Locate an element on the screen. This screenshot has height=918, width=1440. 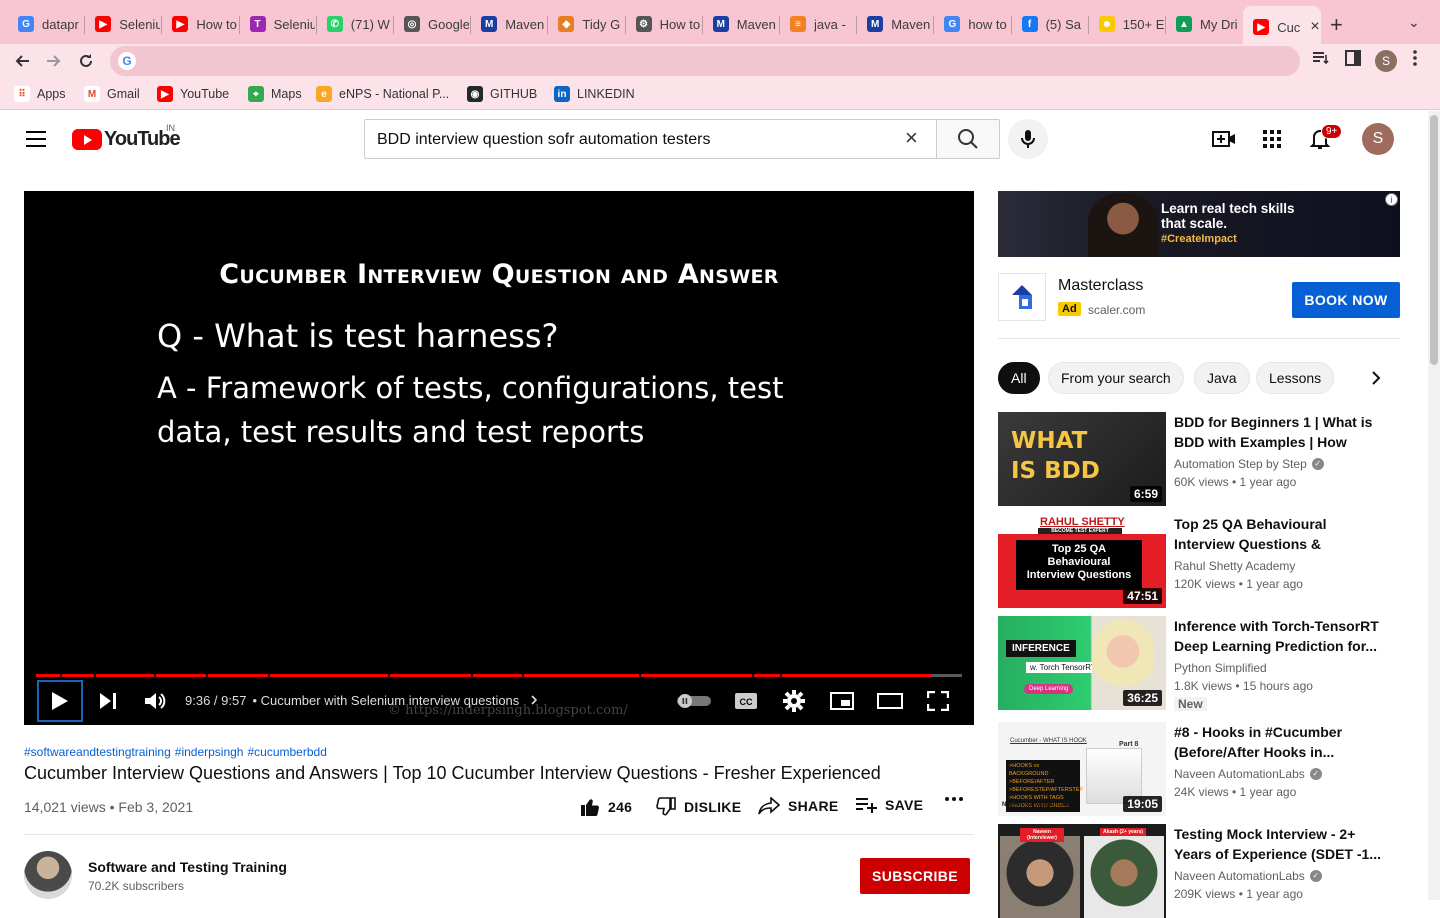
scrollbar-thumb is located at coordinates (1434, 240).